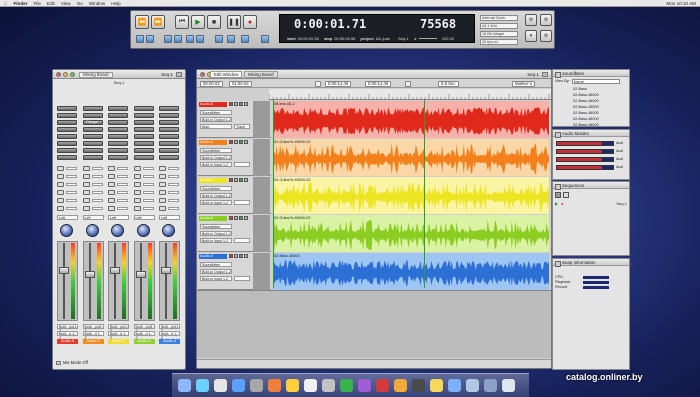 The image size is (700, 397). What do you see at coordinates (436, 385) in the screenshot?
I see `dock-app5-icon` at bounding box center [436, 385].